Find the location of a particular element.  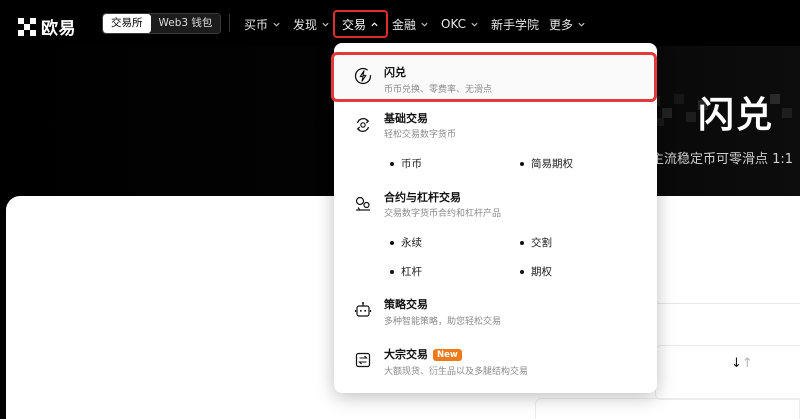

nav-academy: 新手学院 is located at coordinates (515, 24).